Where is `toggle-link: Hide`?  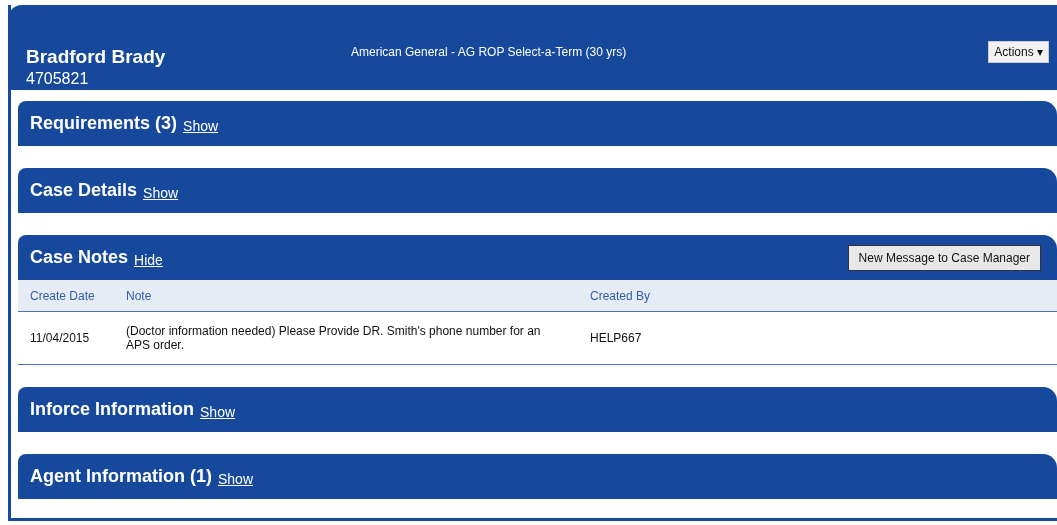
toggle-link: Hide is located at coordinates (148, 259).